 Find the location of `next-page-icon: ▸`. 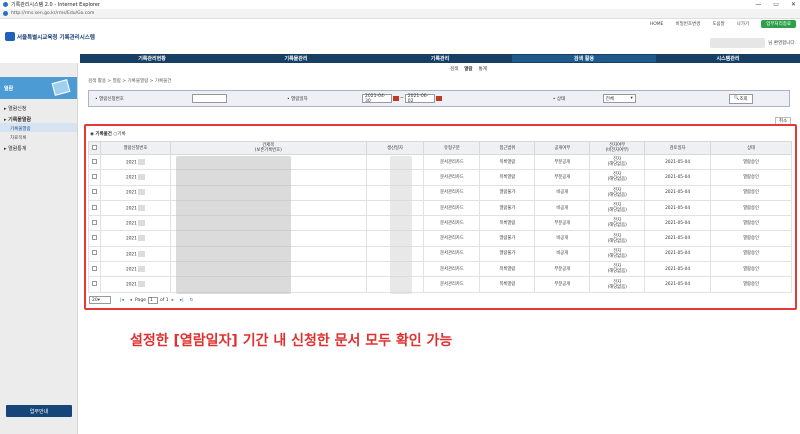

next-page-icon: ▸ is located at coordinates (173, 300).